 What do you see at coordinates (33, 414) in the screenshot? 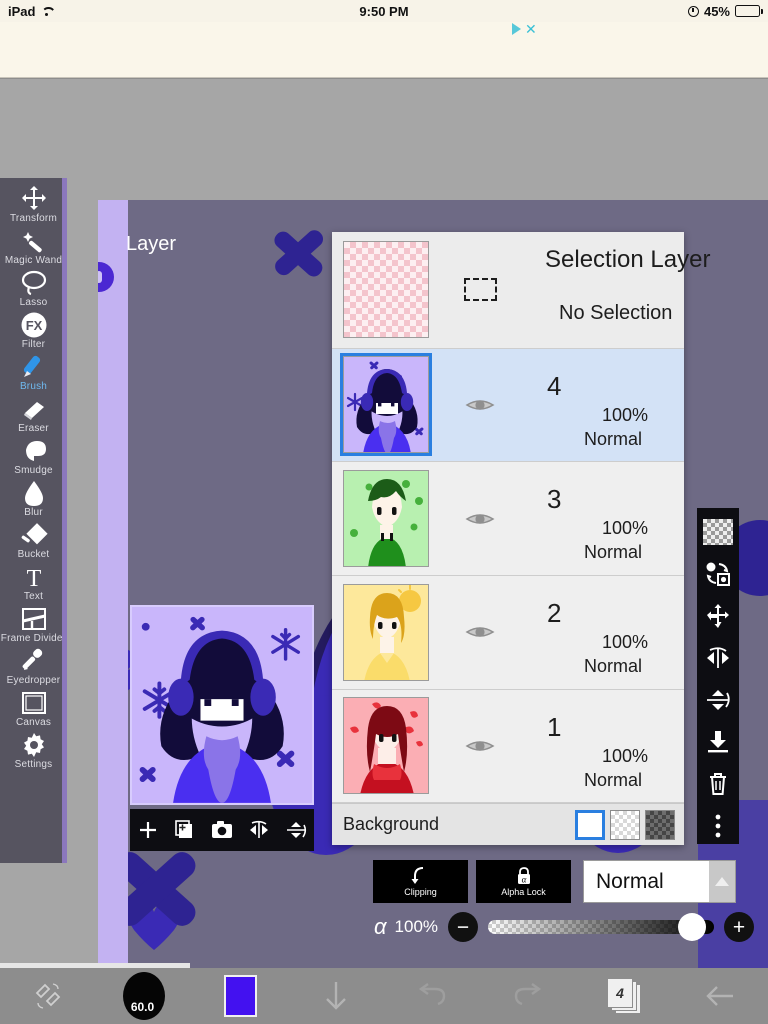
I see `sidebar-item-eraser: Eraser` at bounding box center [33, 414].